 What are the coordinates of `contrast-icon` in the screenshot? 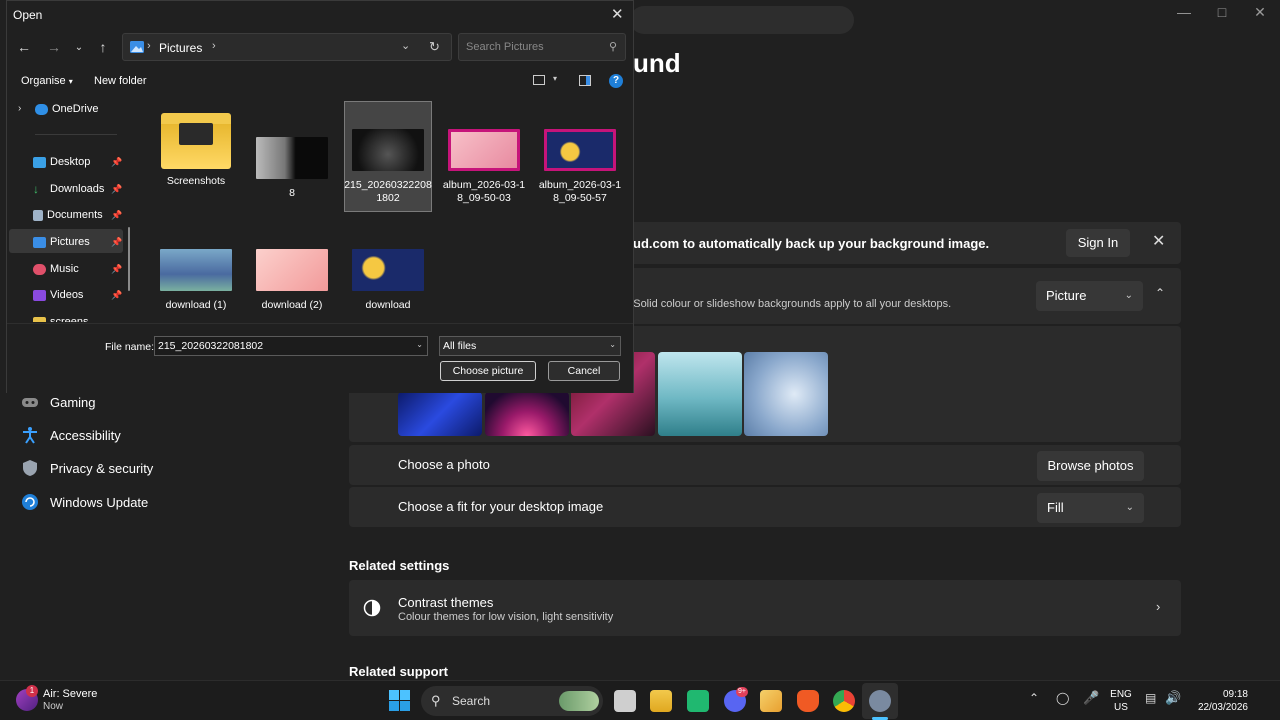 It's located at (372, 609).